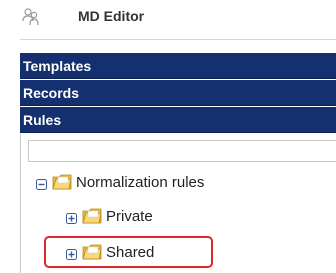 Image resolution: width=336 pixels, height=273 pixels. I want to click on tree-node-label: Normalization rules, so click(140, 182).